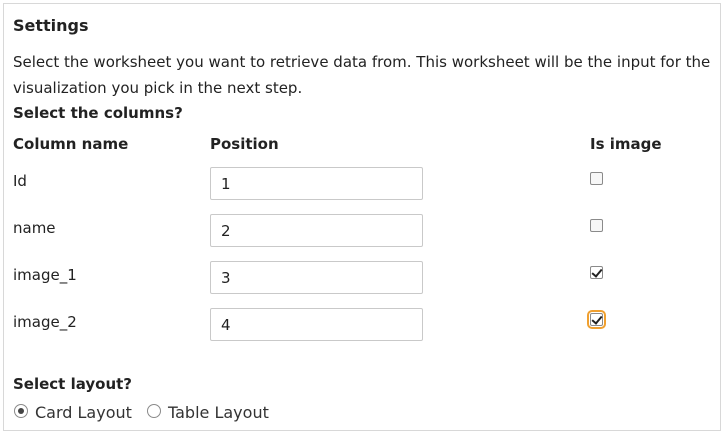  Describe the element at coordinates (71, 144) in the screenshot. I see `column-name-header: Column name` at that location.